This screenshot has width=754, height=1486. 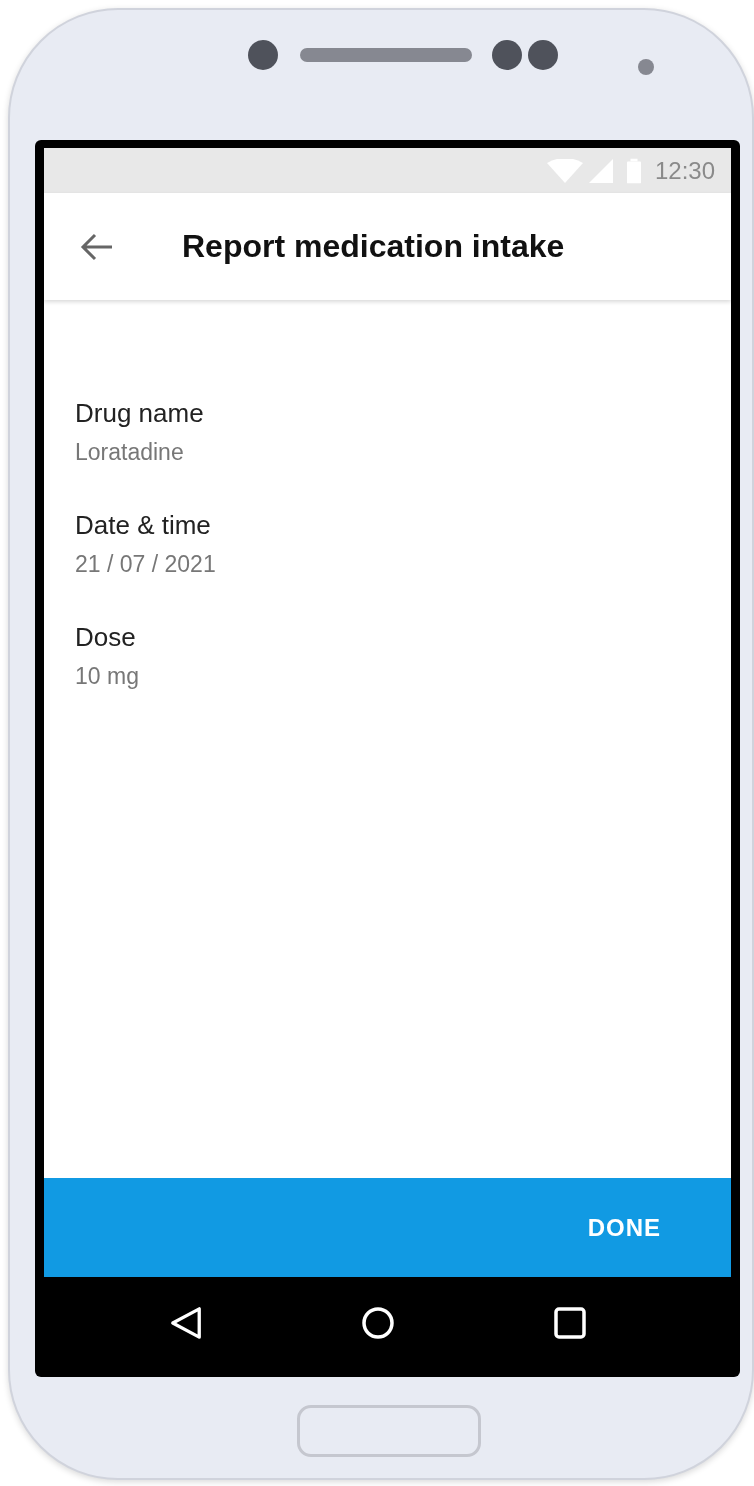 What do you see at coordinates (684, 170) in the screenshot?
I see `status-time: 12:30` at bounding box center [684, 170].